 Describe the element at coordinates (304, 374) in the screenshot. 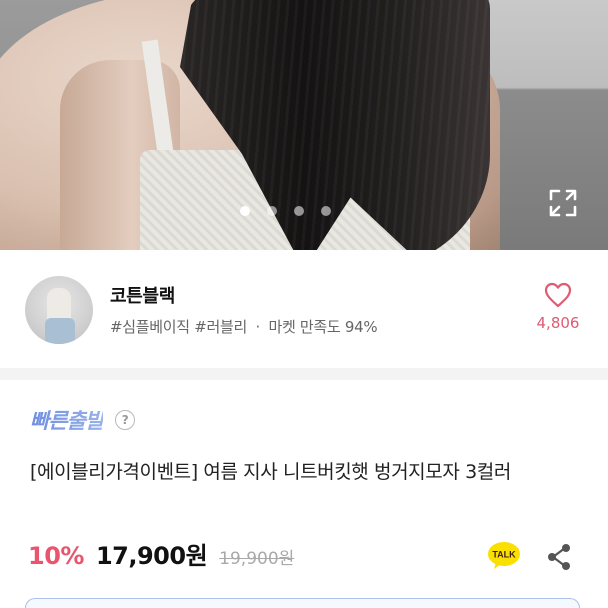

I see `section-divider` at that location.